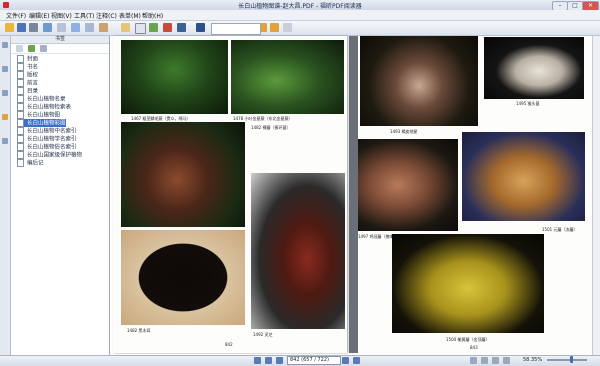 The image size is (600, 366). What do you see at coordinates (140, 28) in the screenshot?
I see `select-icon` at bounding box center [140, 28].